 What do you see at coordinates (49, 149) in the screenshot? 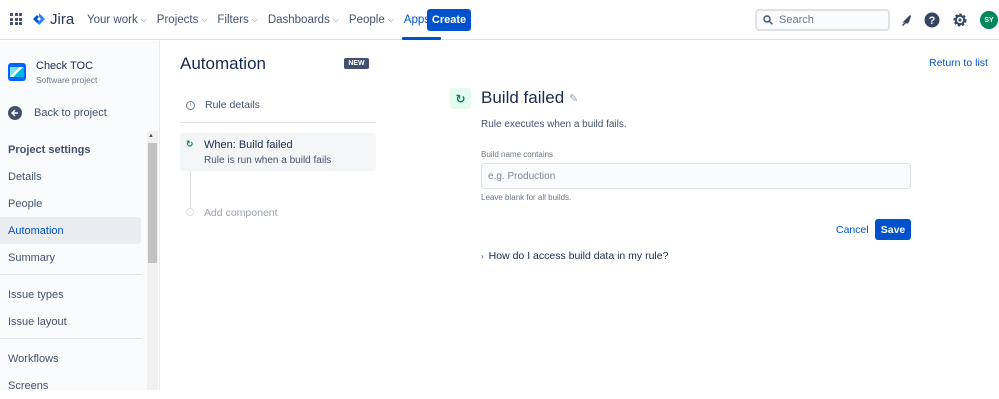
I see `sidebar-heading-project-settings: Project settings` at bounding box center [49, 149].